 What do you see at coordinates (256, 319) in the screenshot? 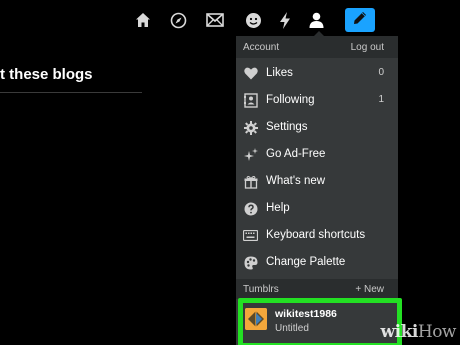
I see `avatar` at bounding box center [256, 319].